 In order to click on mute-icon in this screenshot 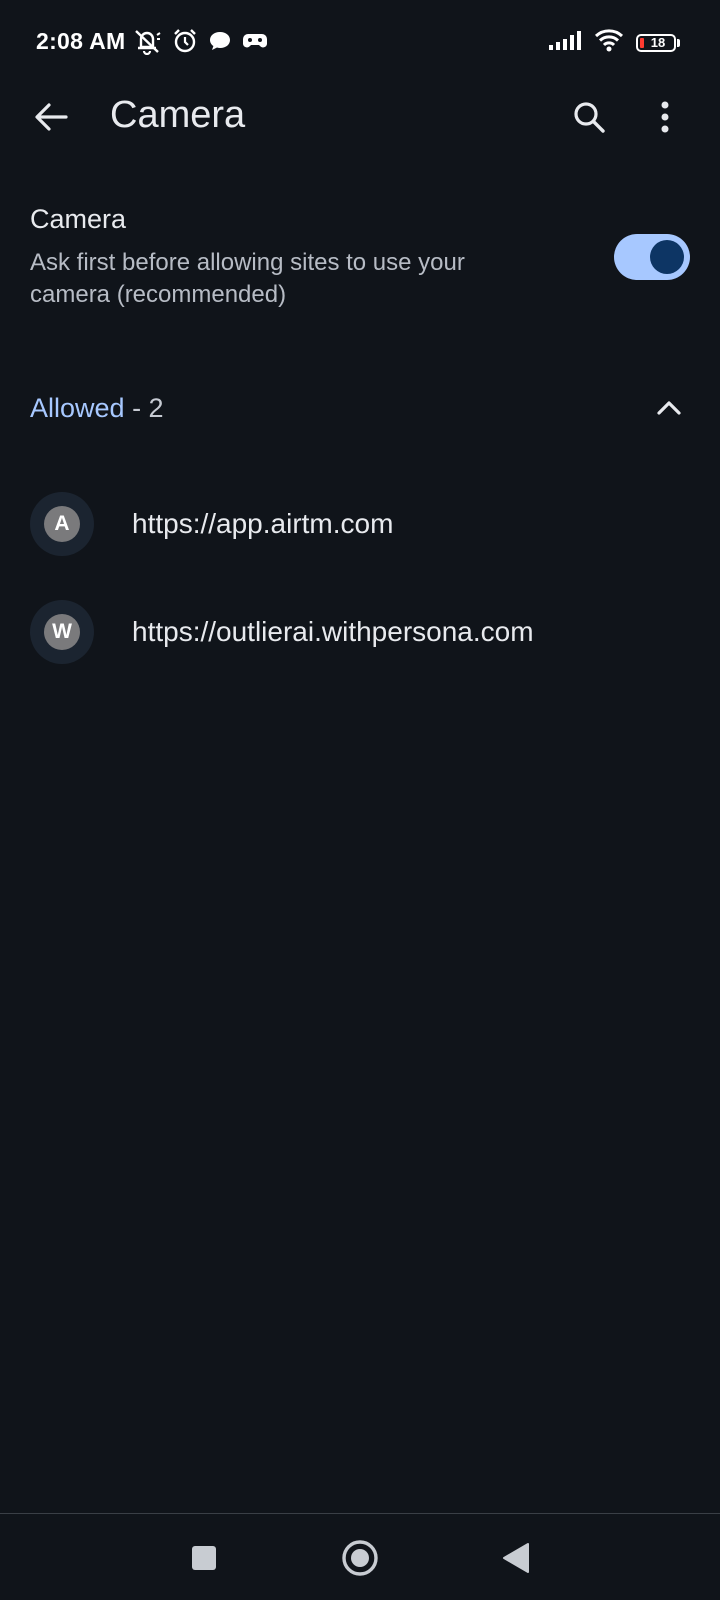, I will do `click(147, 43)`.